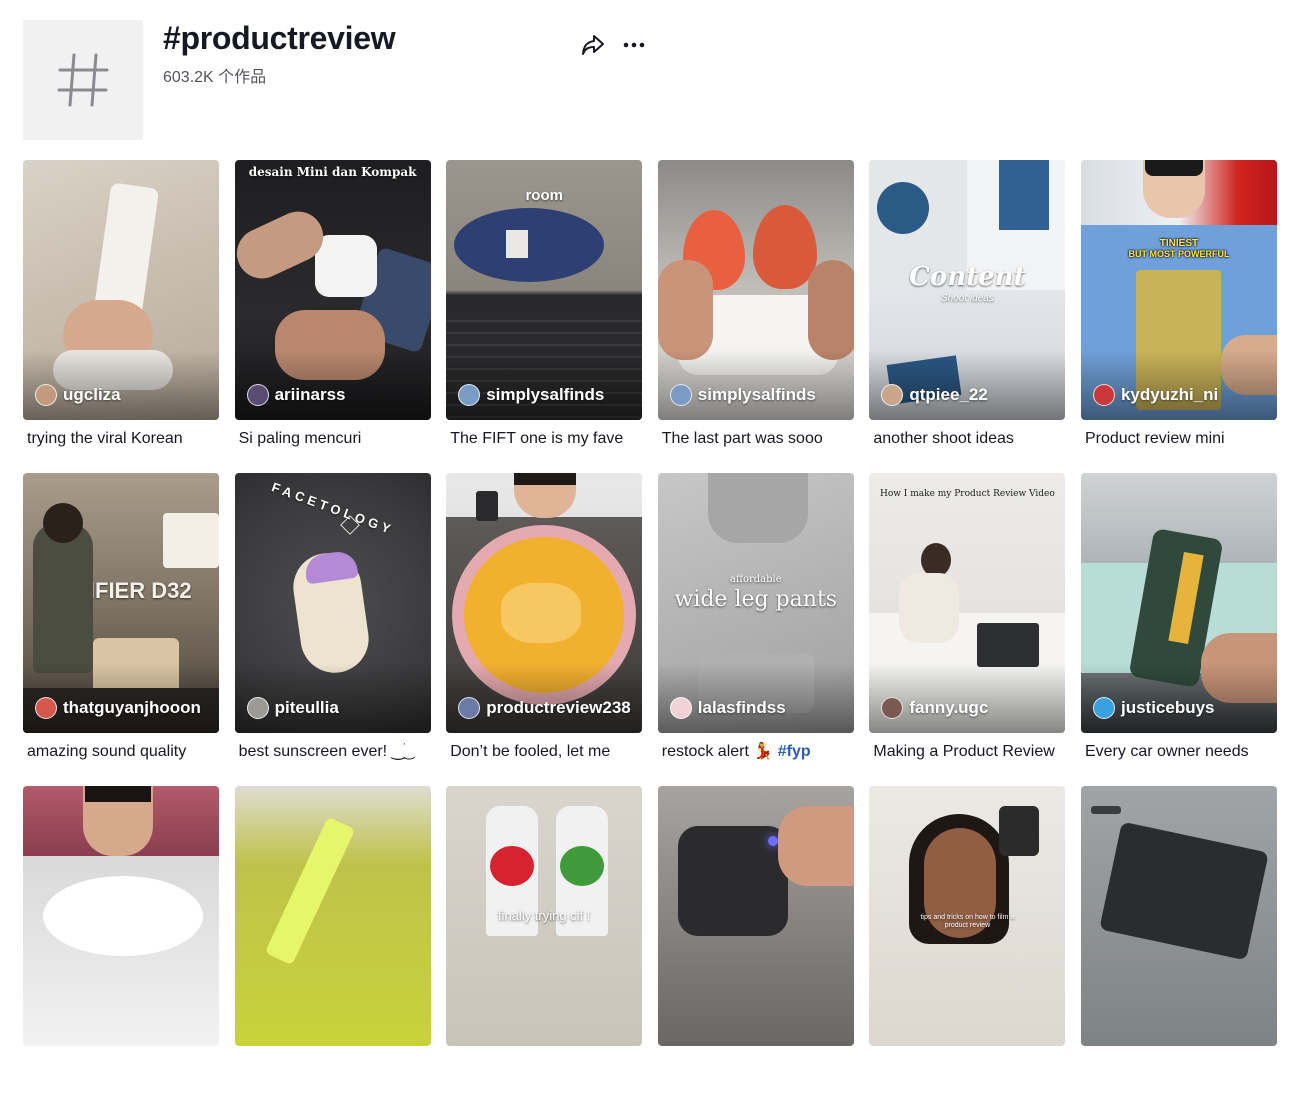  What do you see at coordinates (544, 439) in the screenshot?
I see `video-caption: The FIFT one is my fave` at bounding box center [544, 439].